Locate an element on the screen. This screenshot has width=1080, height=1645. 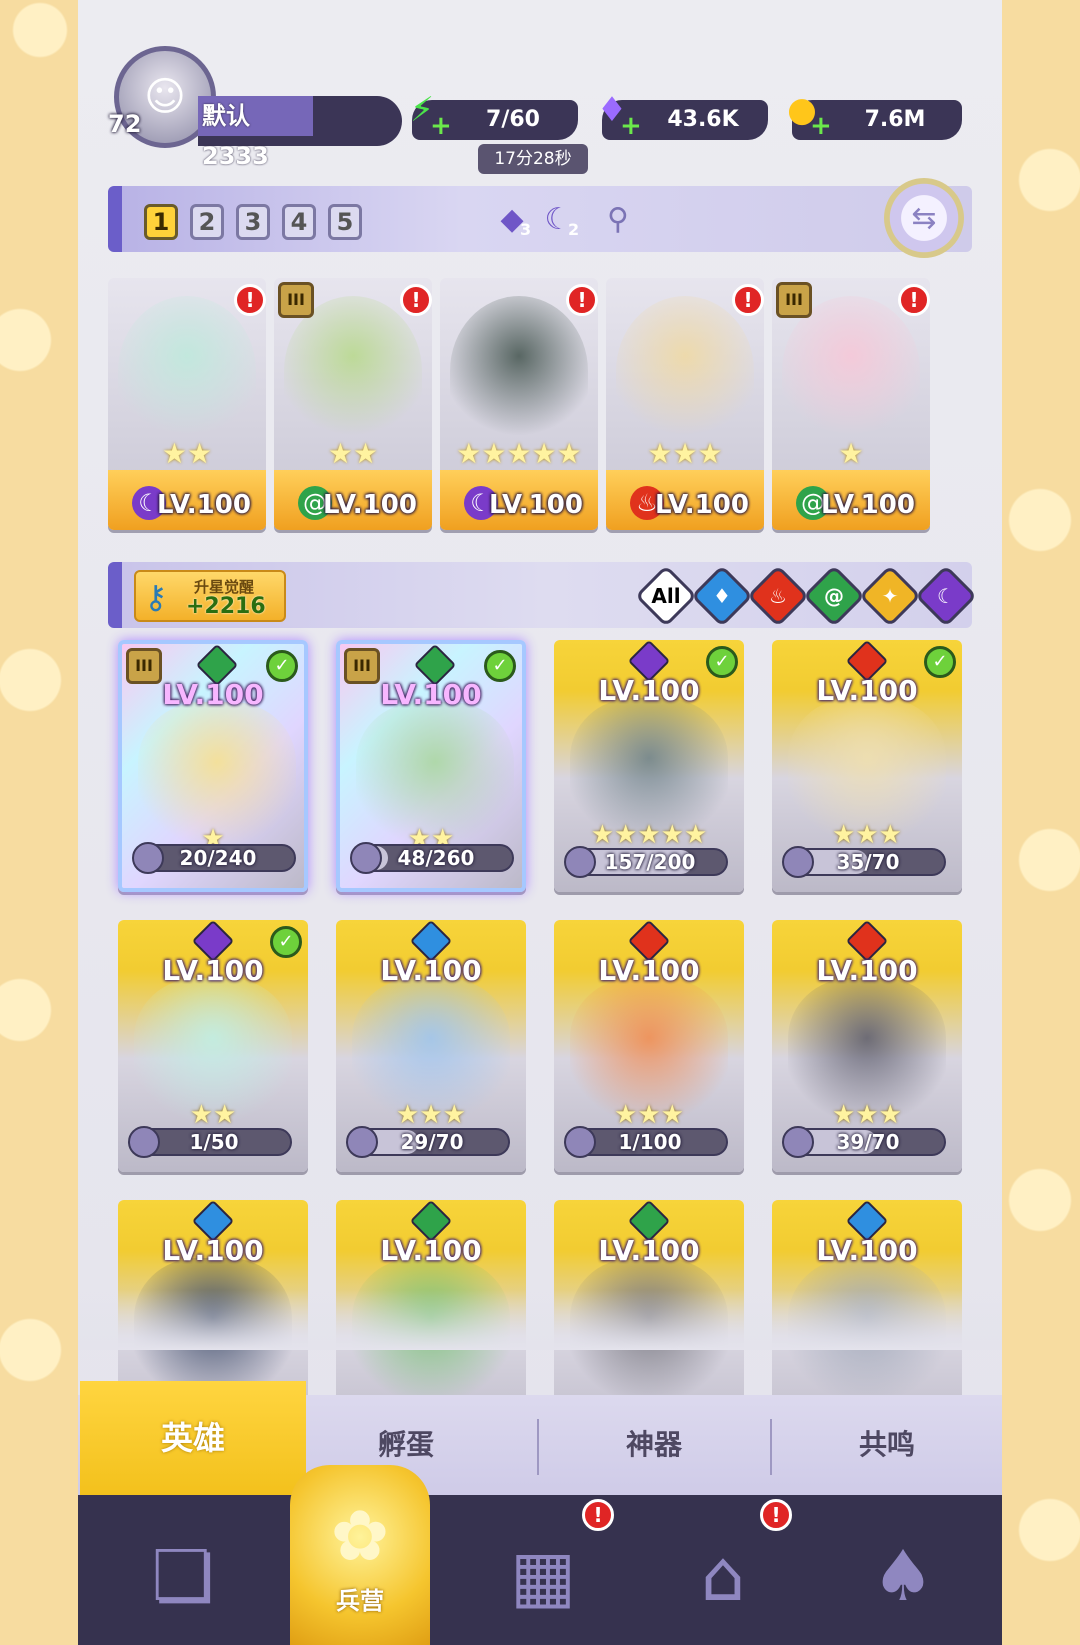
hero-card: LV.100 III ✓ ★★ 48/260 is located at coordinates (431, 766).